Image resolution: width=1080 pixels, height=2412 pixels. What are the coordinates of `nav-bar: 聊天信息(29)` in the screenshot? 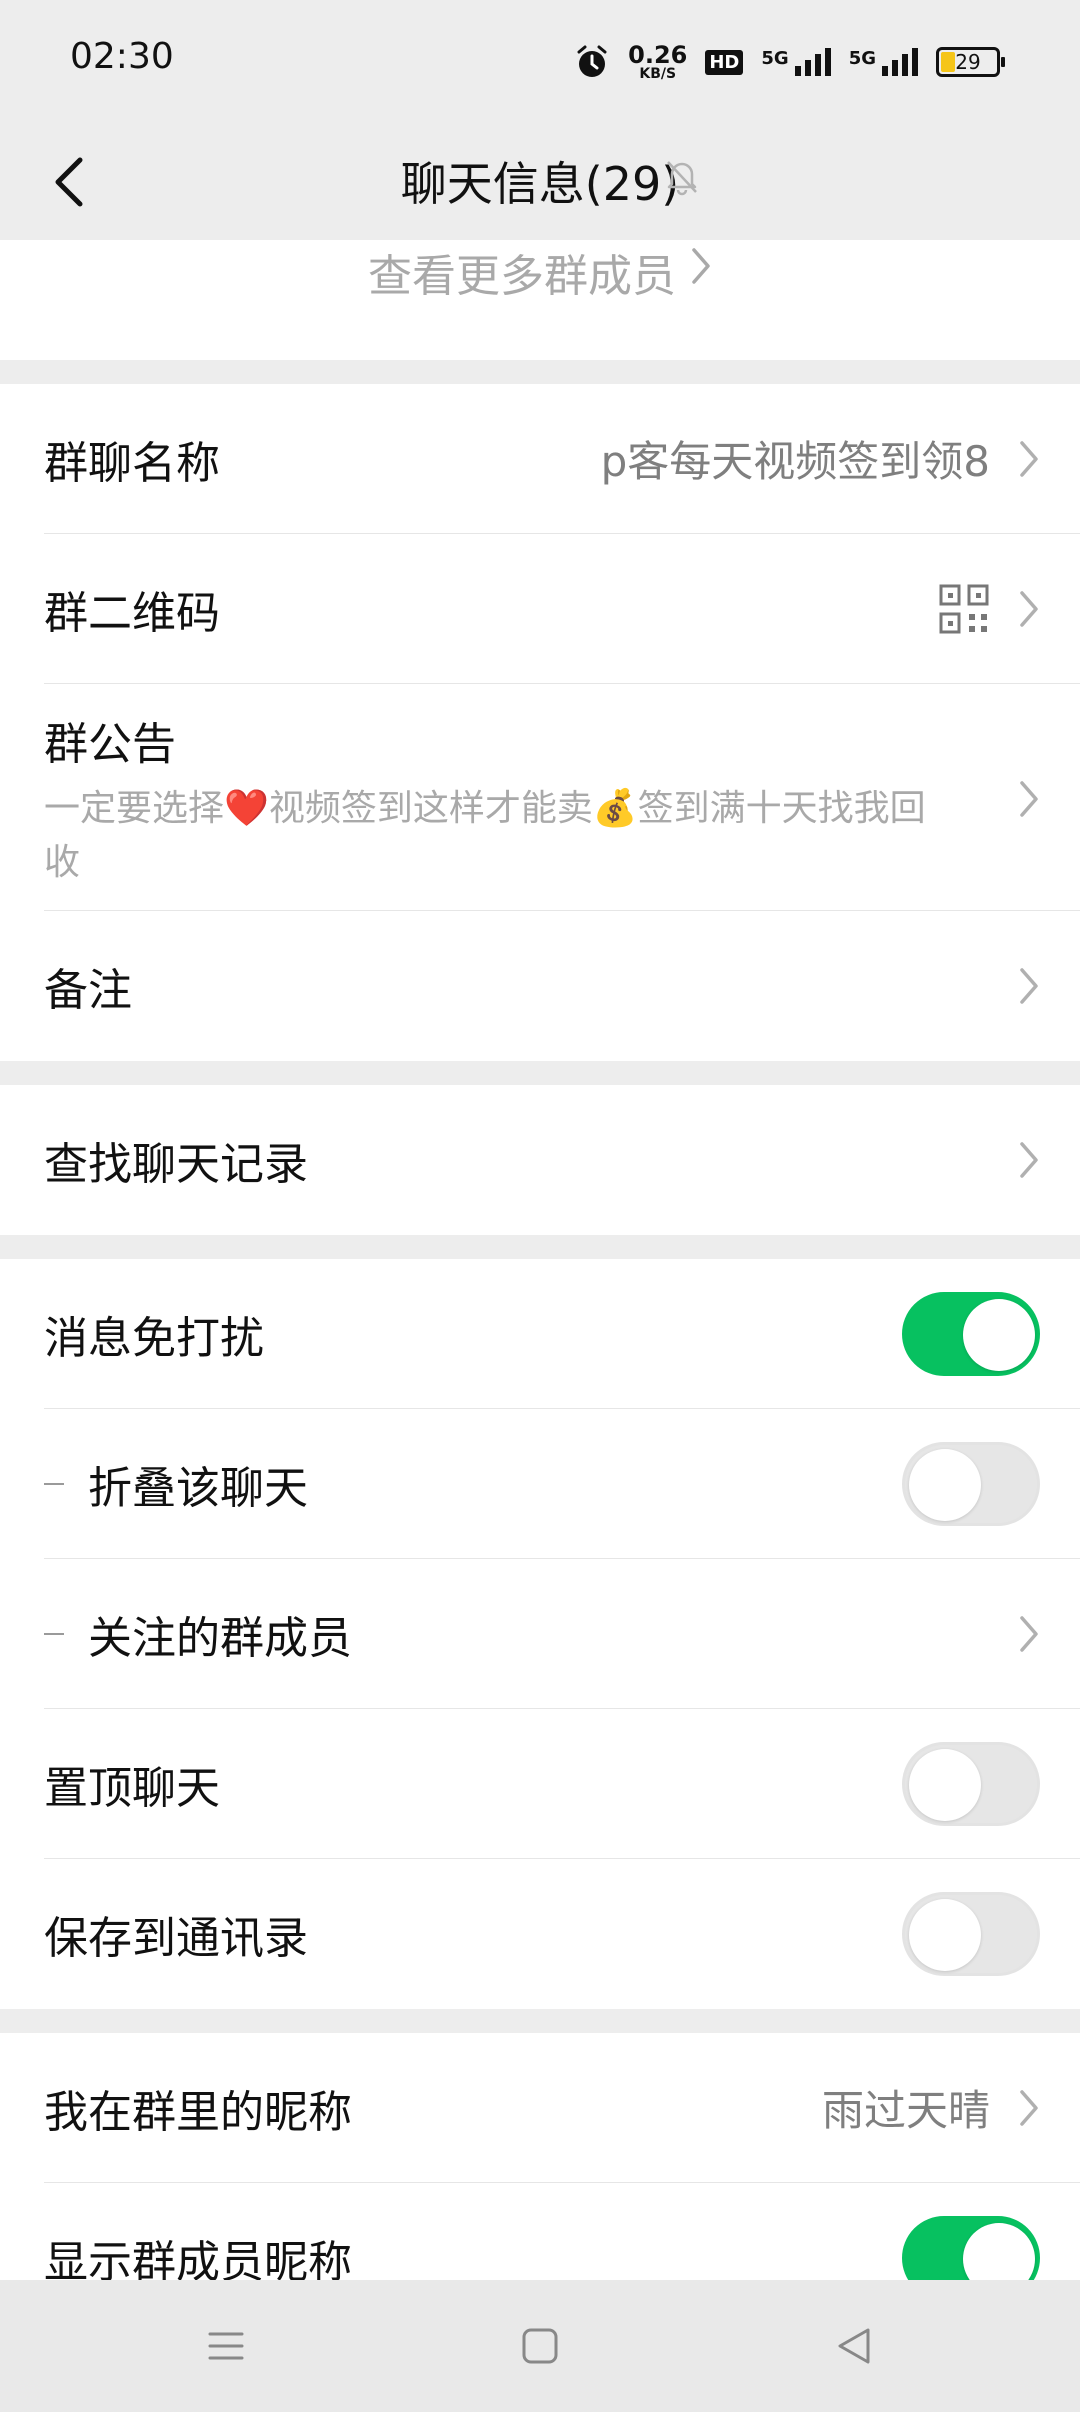 It's located at (540, 182).